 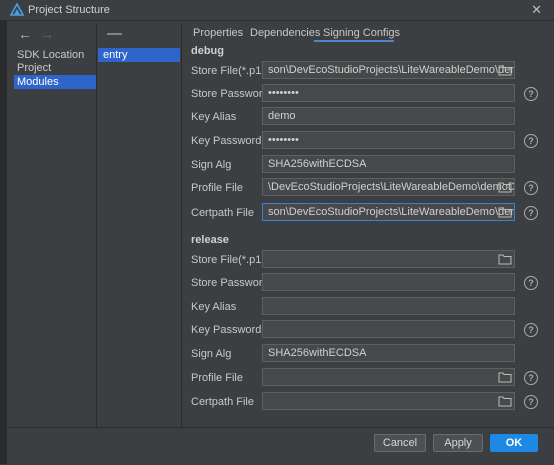 I want to click on release-key-alias-label: Key Alias, so click(x=214, y=307).